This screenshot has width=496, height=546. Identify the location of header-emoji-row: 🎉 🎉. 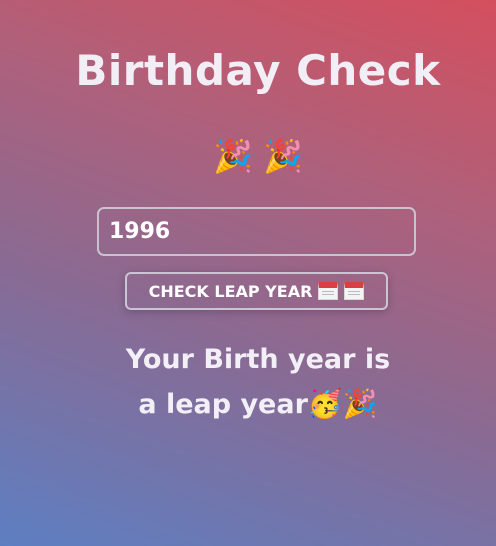
(248, 156).